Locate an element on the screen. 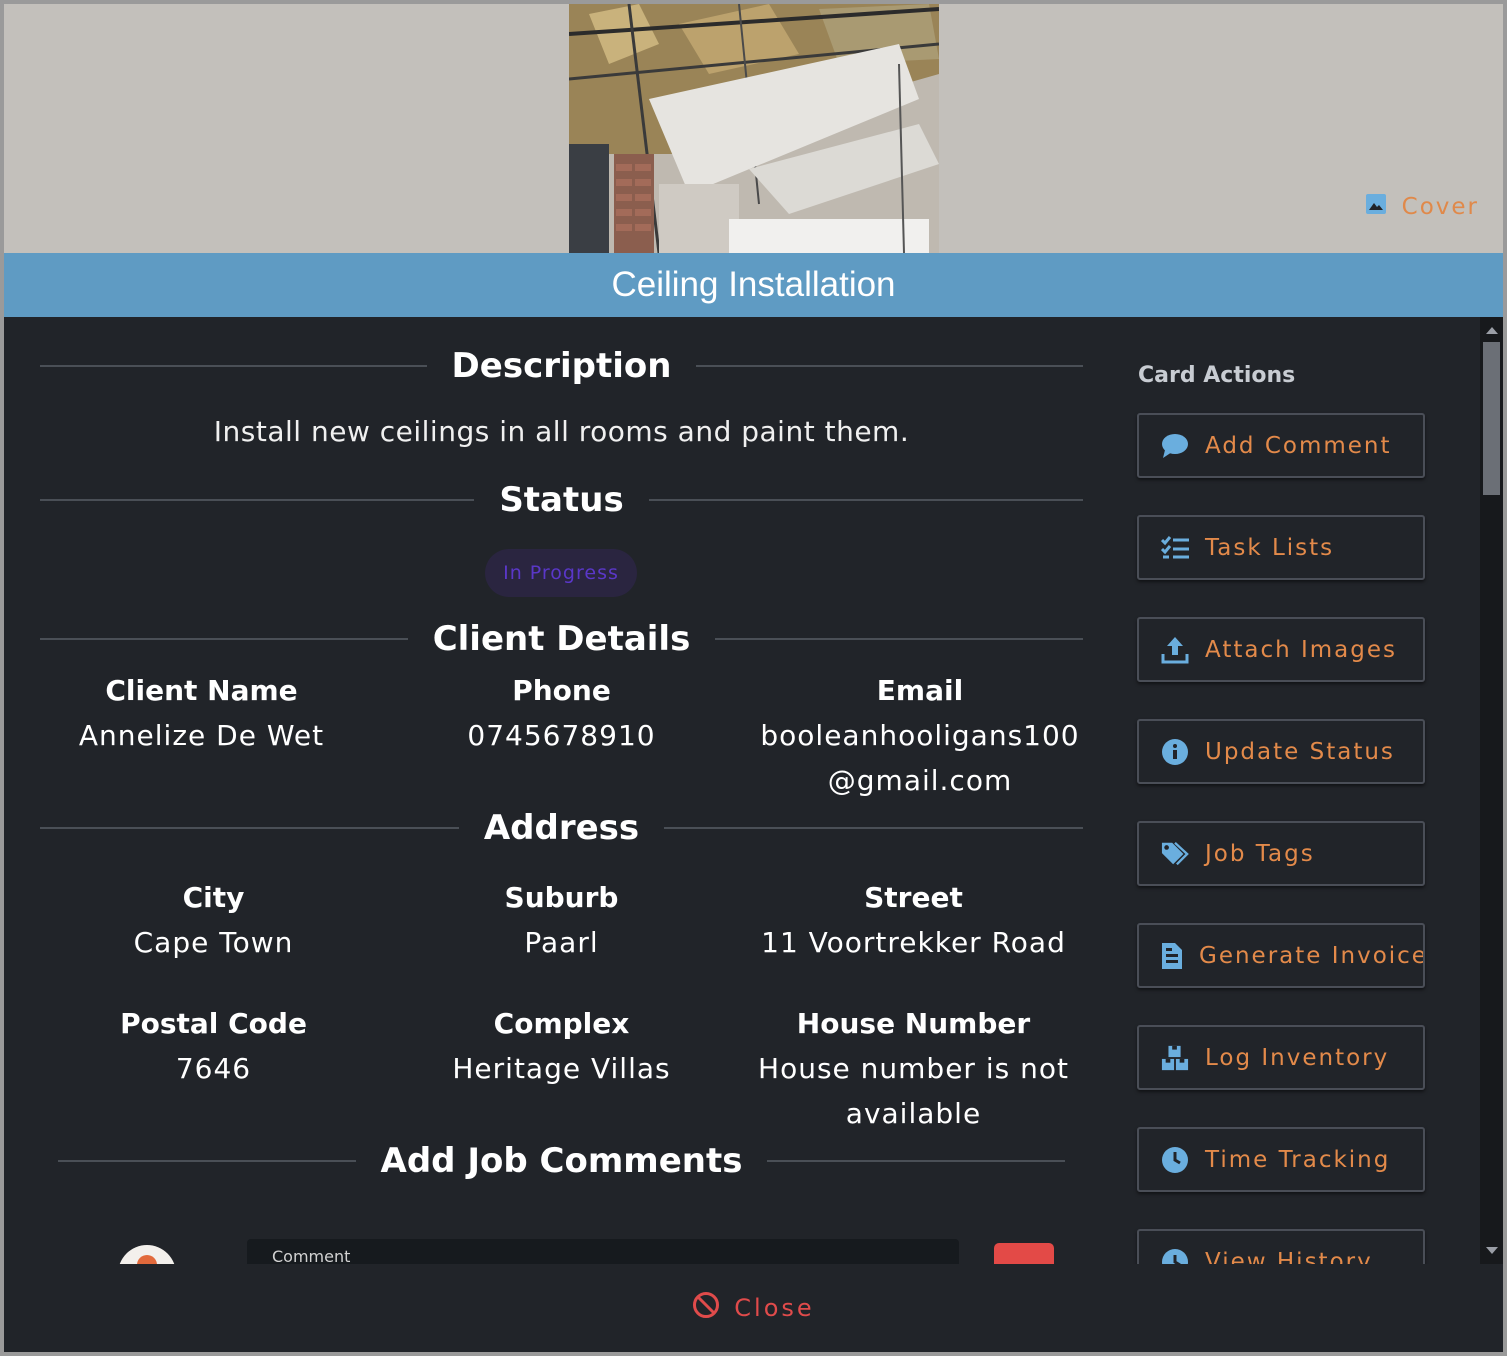  complex-field: Complex Heritage Villas is located at coordinates (561, 1046).